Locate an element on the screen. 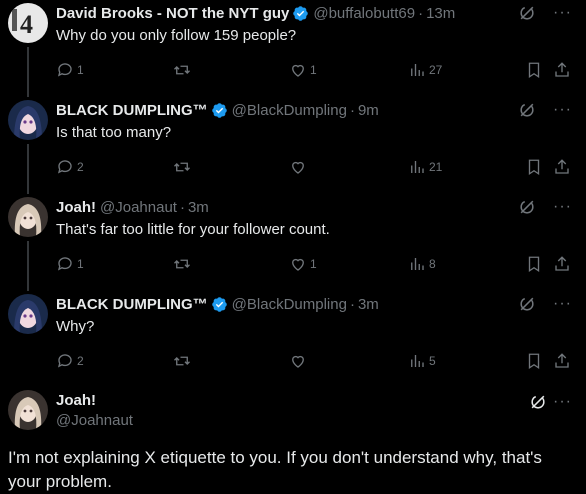  timestamp: 13m is located at coordinates (440, 13).